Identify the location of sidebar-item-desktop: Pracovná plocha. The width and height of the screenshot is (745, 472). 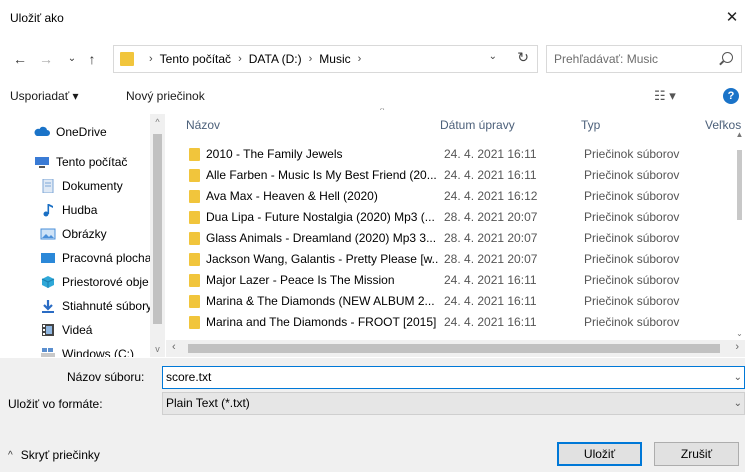
(95, 258).